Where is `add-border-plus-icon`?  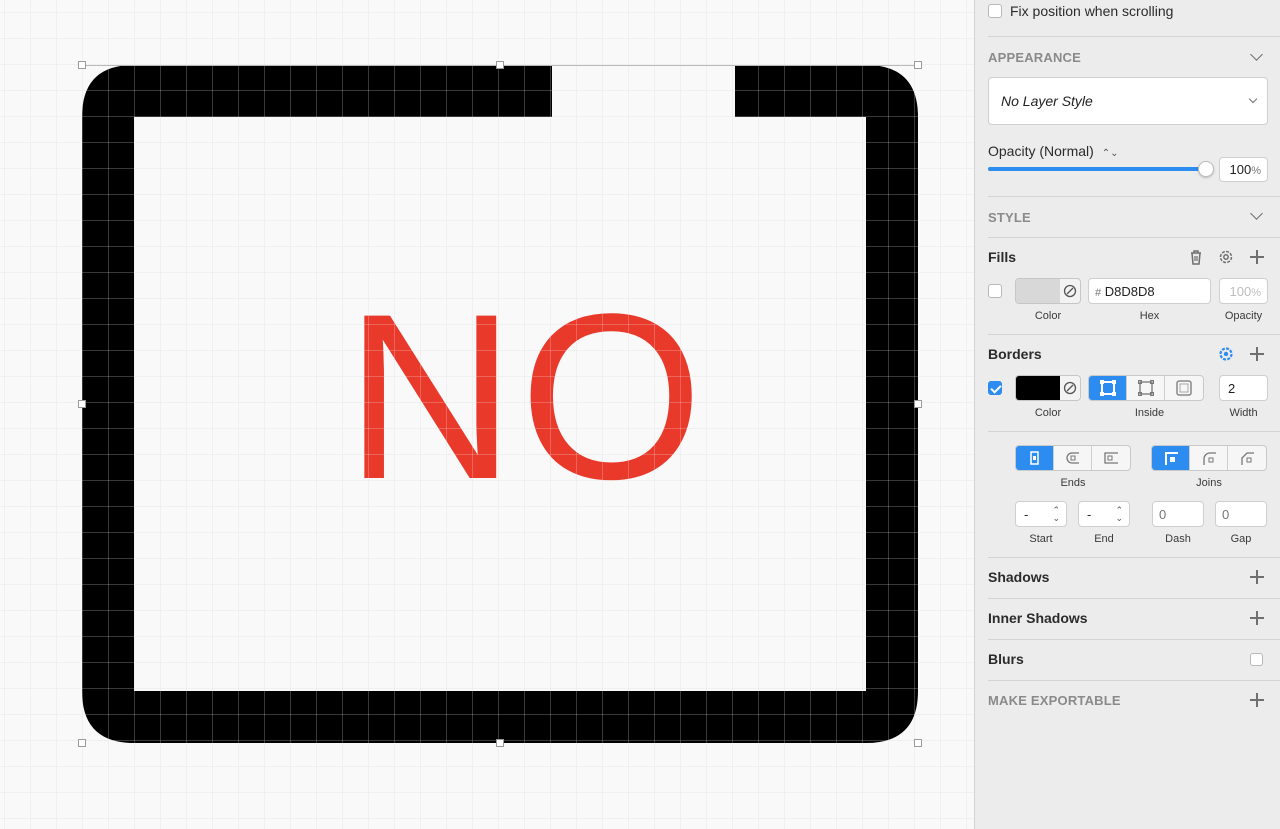 add-border-plus-icon is located at coordinates (1257, 354).